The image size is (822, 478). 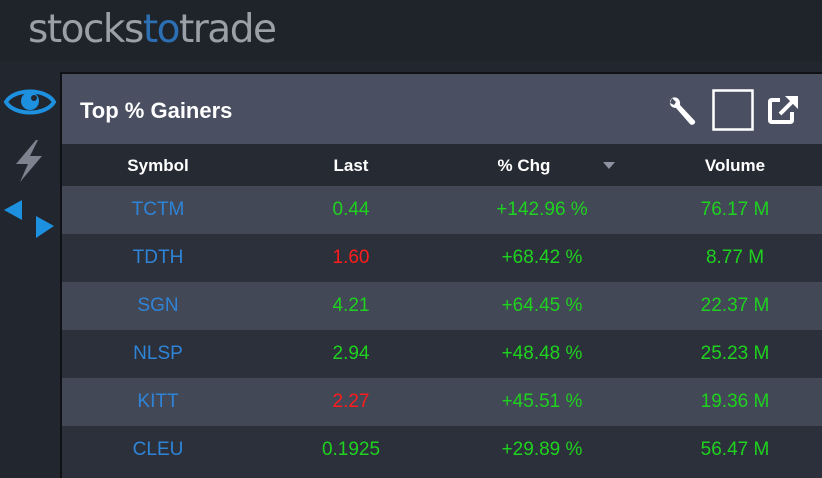 I want to click on cell-last: 2.27, so click(x=351, y=401).